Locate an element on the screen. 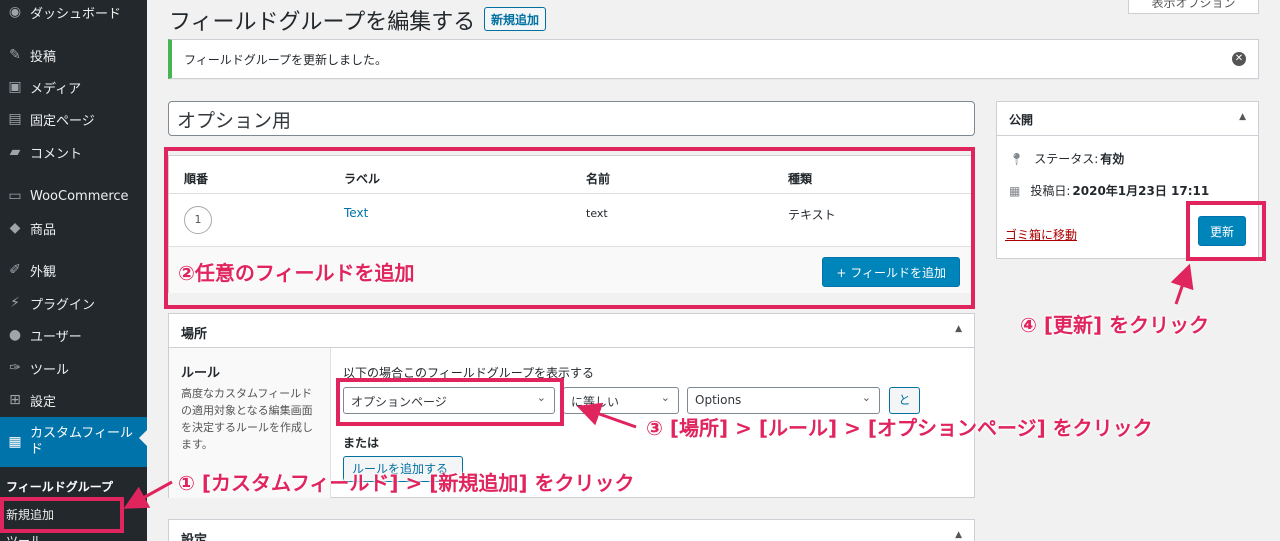 The image size is (1280, 541). annotation-step1: ① [カスタムフィールド] > [新規追加] をクリック is located at coordinates (406, 483).